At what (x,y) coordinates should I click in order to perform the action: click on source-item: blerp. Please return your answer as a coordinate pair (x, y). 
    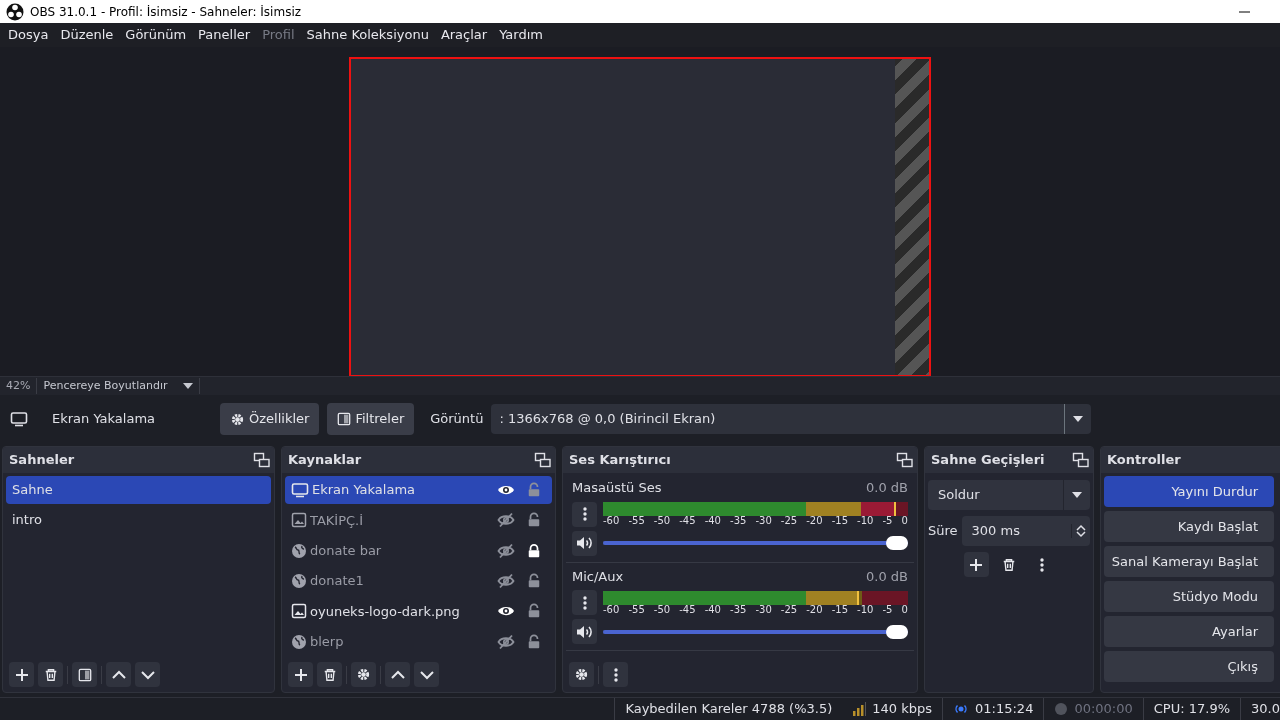
    Looking at the image, I should click on (418, 641).